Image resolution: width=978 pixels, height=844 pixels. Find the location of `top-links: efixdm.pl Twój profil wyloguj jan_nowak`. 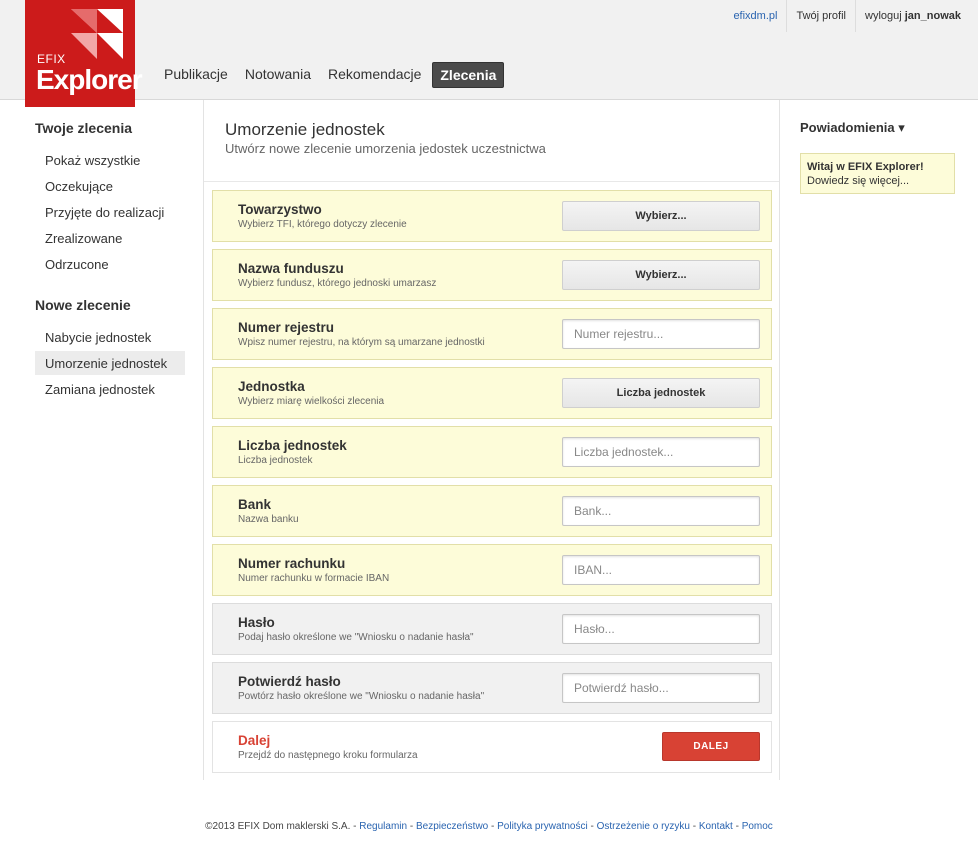

top-links: efixdm.pl Twój profil wyloguj jan_nowak is located at coordinates (847, 16).